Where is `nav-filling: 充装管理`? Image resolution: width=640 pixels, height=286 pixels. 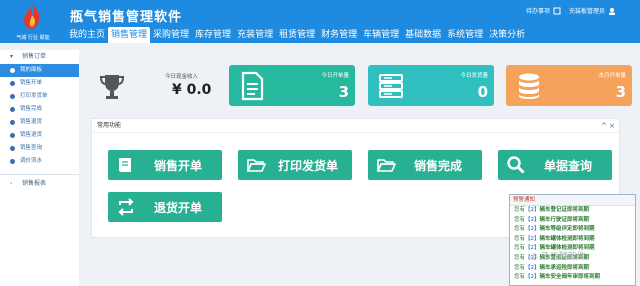
nav-filling: 充装管理 is located at coordinates (255, 35).